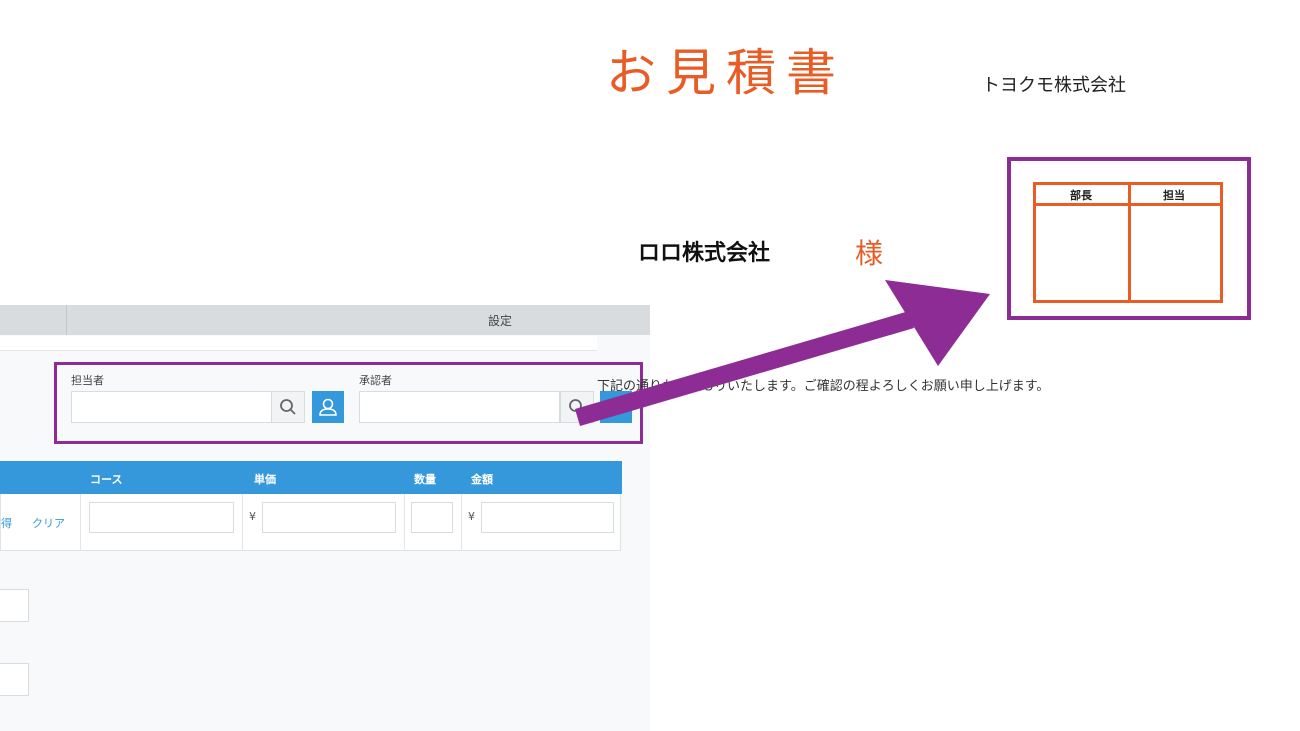  Describe the element at coordinates (432, 517) in the screenshot. I see `quantity-input` at that location.